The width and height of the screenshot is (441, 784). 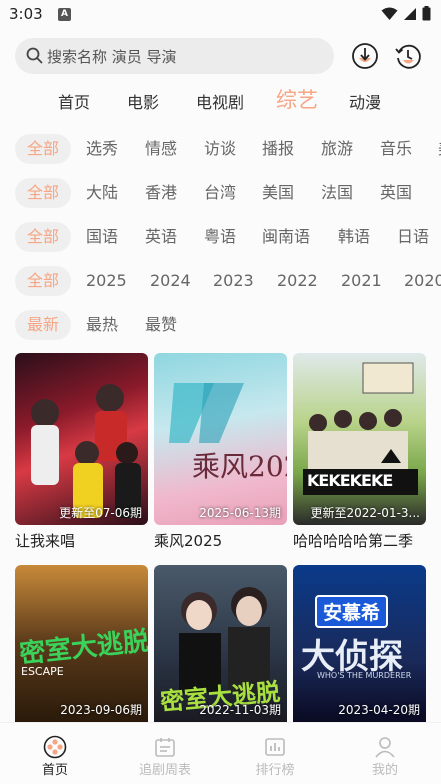 I want to click on search-placeholder: 搜索名称 演员 导演, so click(x=112, y=57).